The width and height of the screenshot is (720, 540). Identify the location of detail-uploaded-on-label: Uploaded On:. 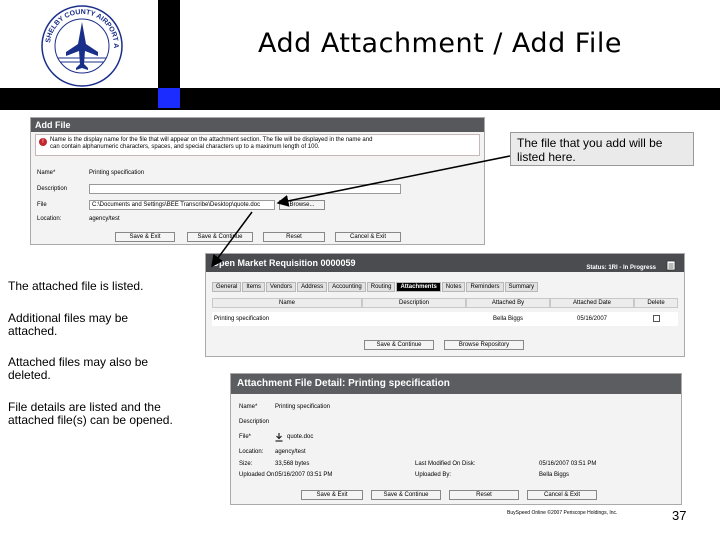
(258, 475).